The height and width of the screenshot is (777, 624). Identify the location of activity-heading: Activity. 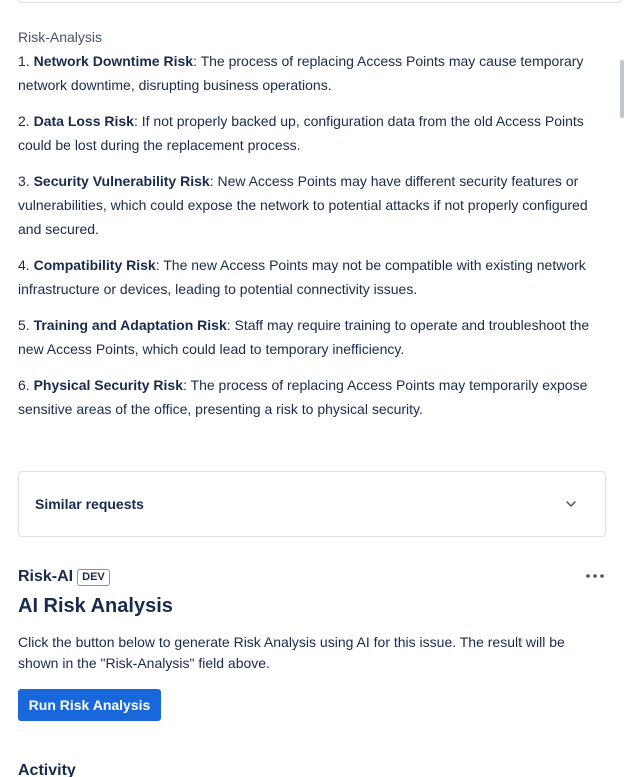
(47, 769).